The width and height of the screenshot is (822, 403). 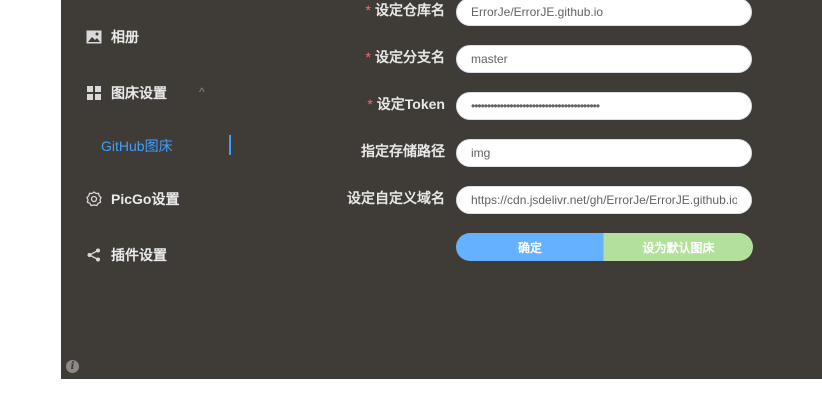 What do you see at coordinates (406, 104) in the screenshot?
I see `token-label: * 设定Token` at bounding box center [406, 104].